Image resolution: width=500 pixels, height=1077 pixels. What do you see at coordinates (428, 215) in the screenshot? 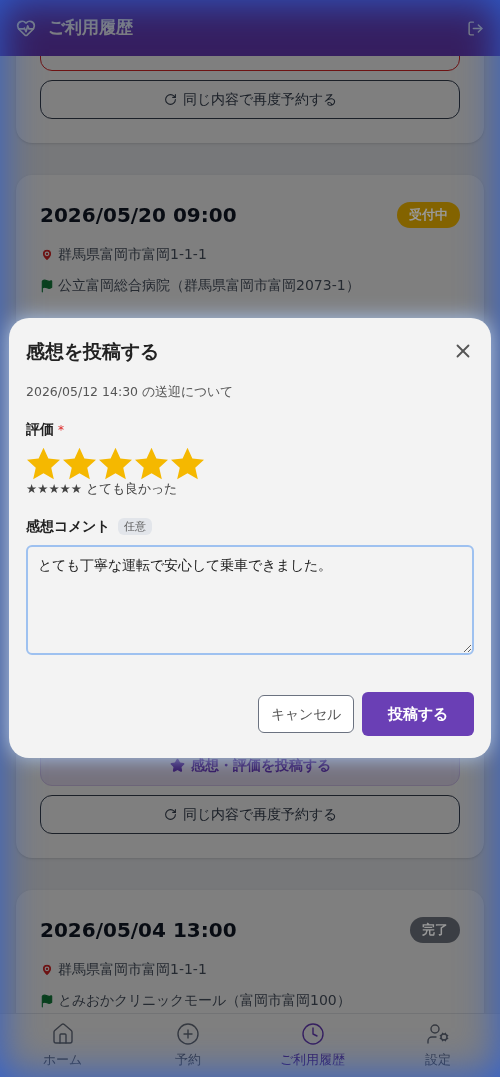
I see `status-badge: 受付中` at bounding box center [428, 215].